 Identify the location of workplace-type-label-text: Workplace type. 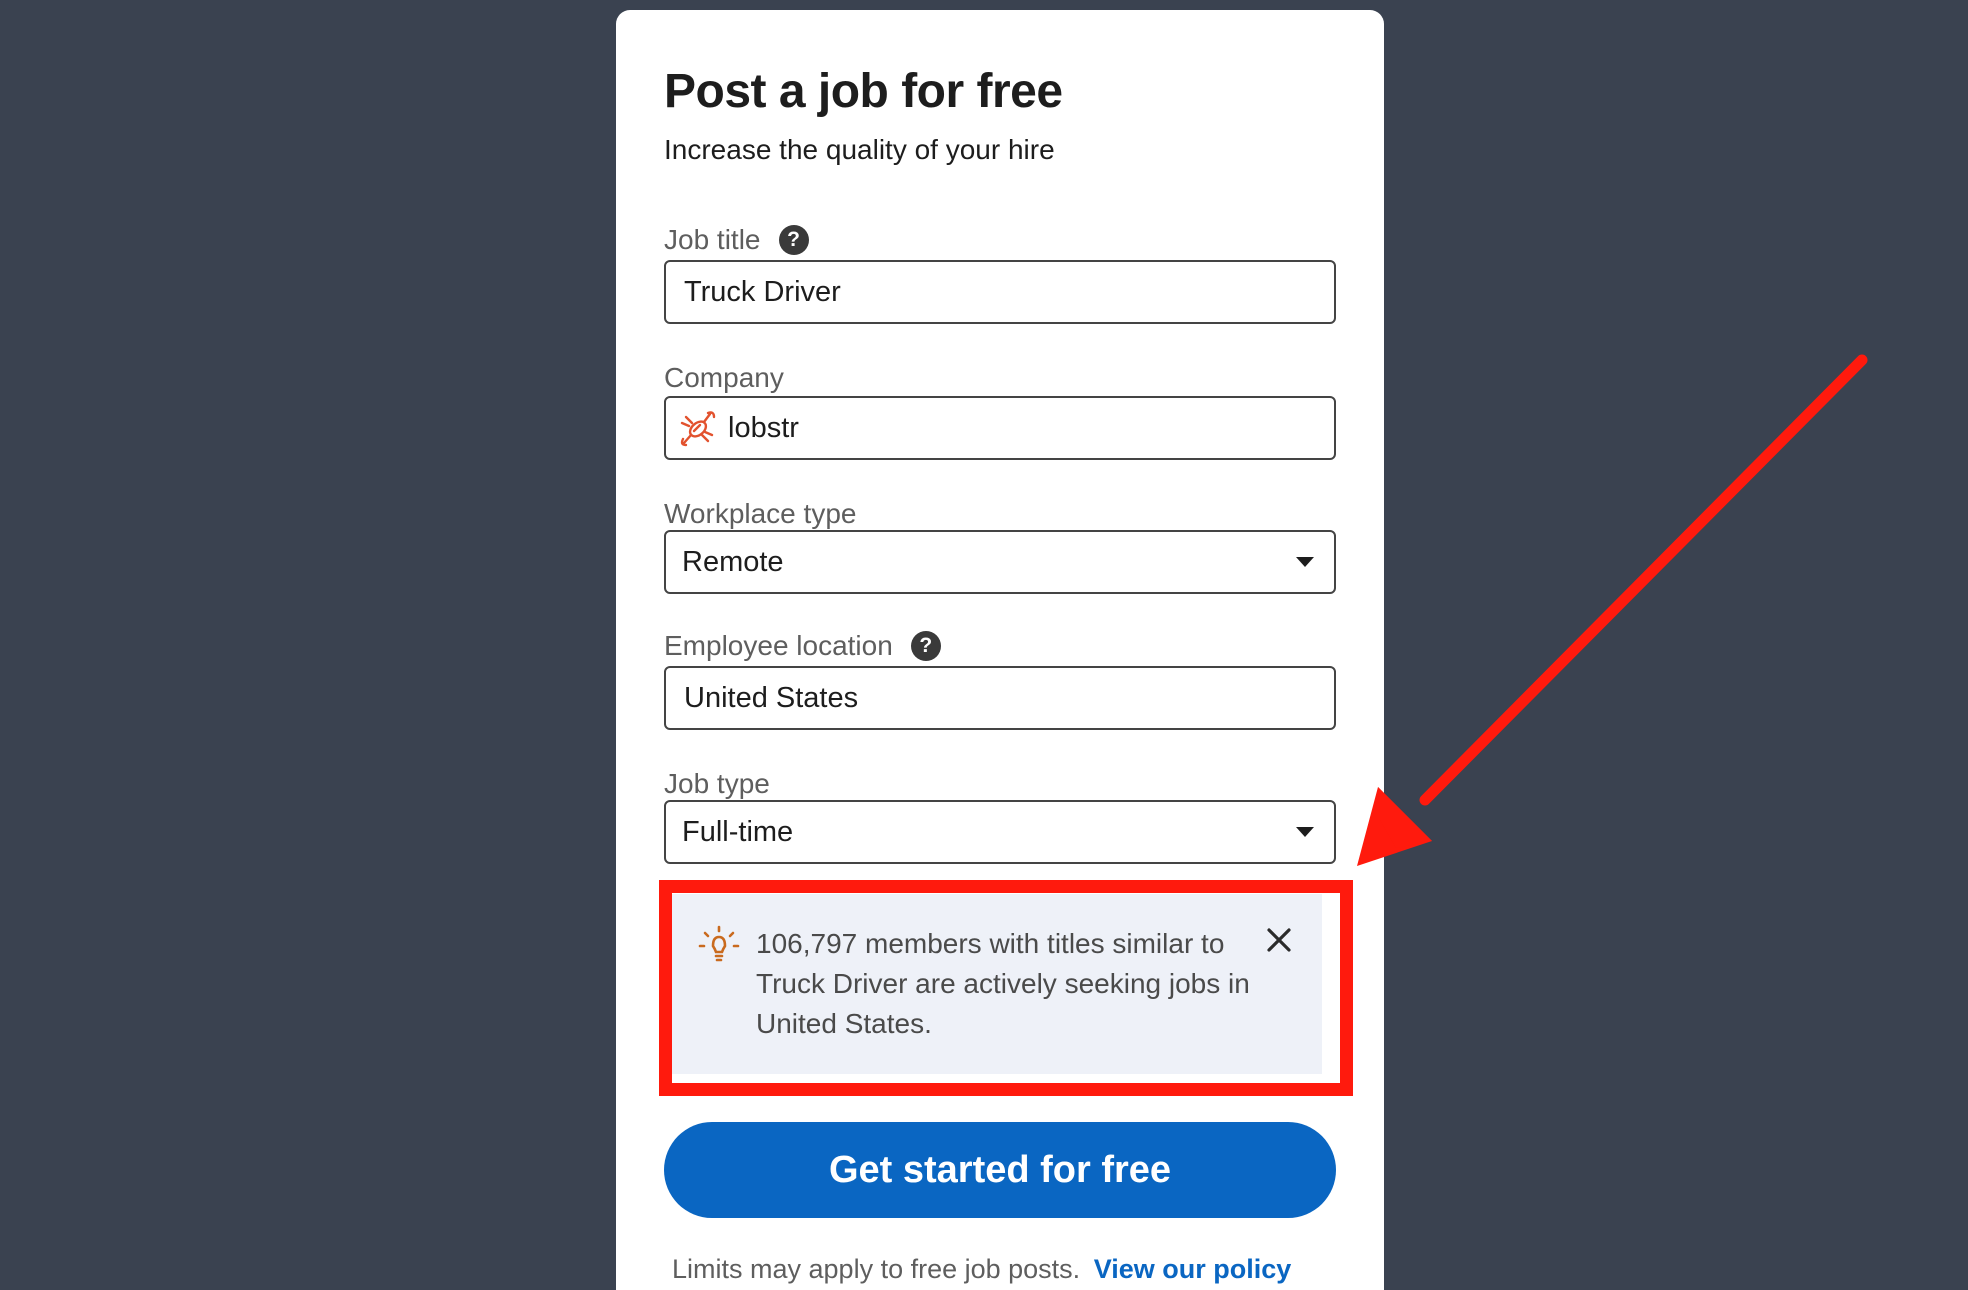
(760, 513).